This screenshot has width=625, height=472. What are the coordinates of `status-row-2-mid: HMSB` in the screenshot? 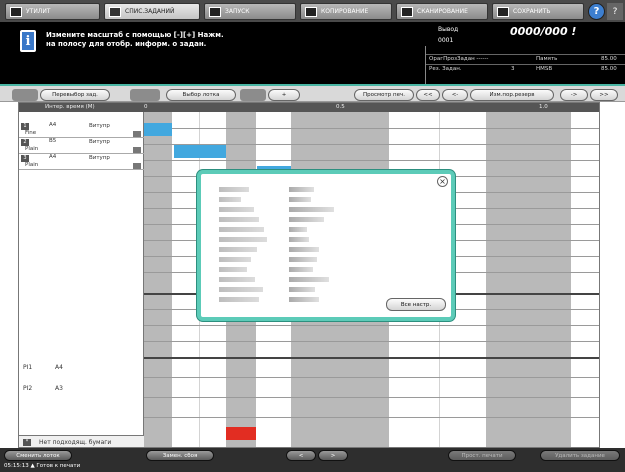 It's located at (544, 69).